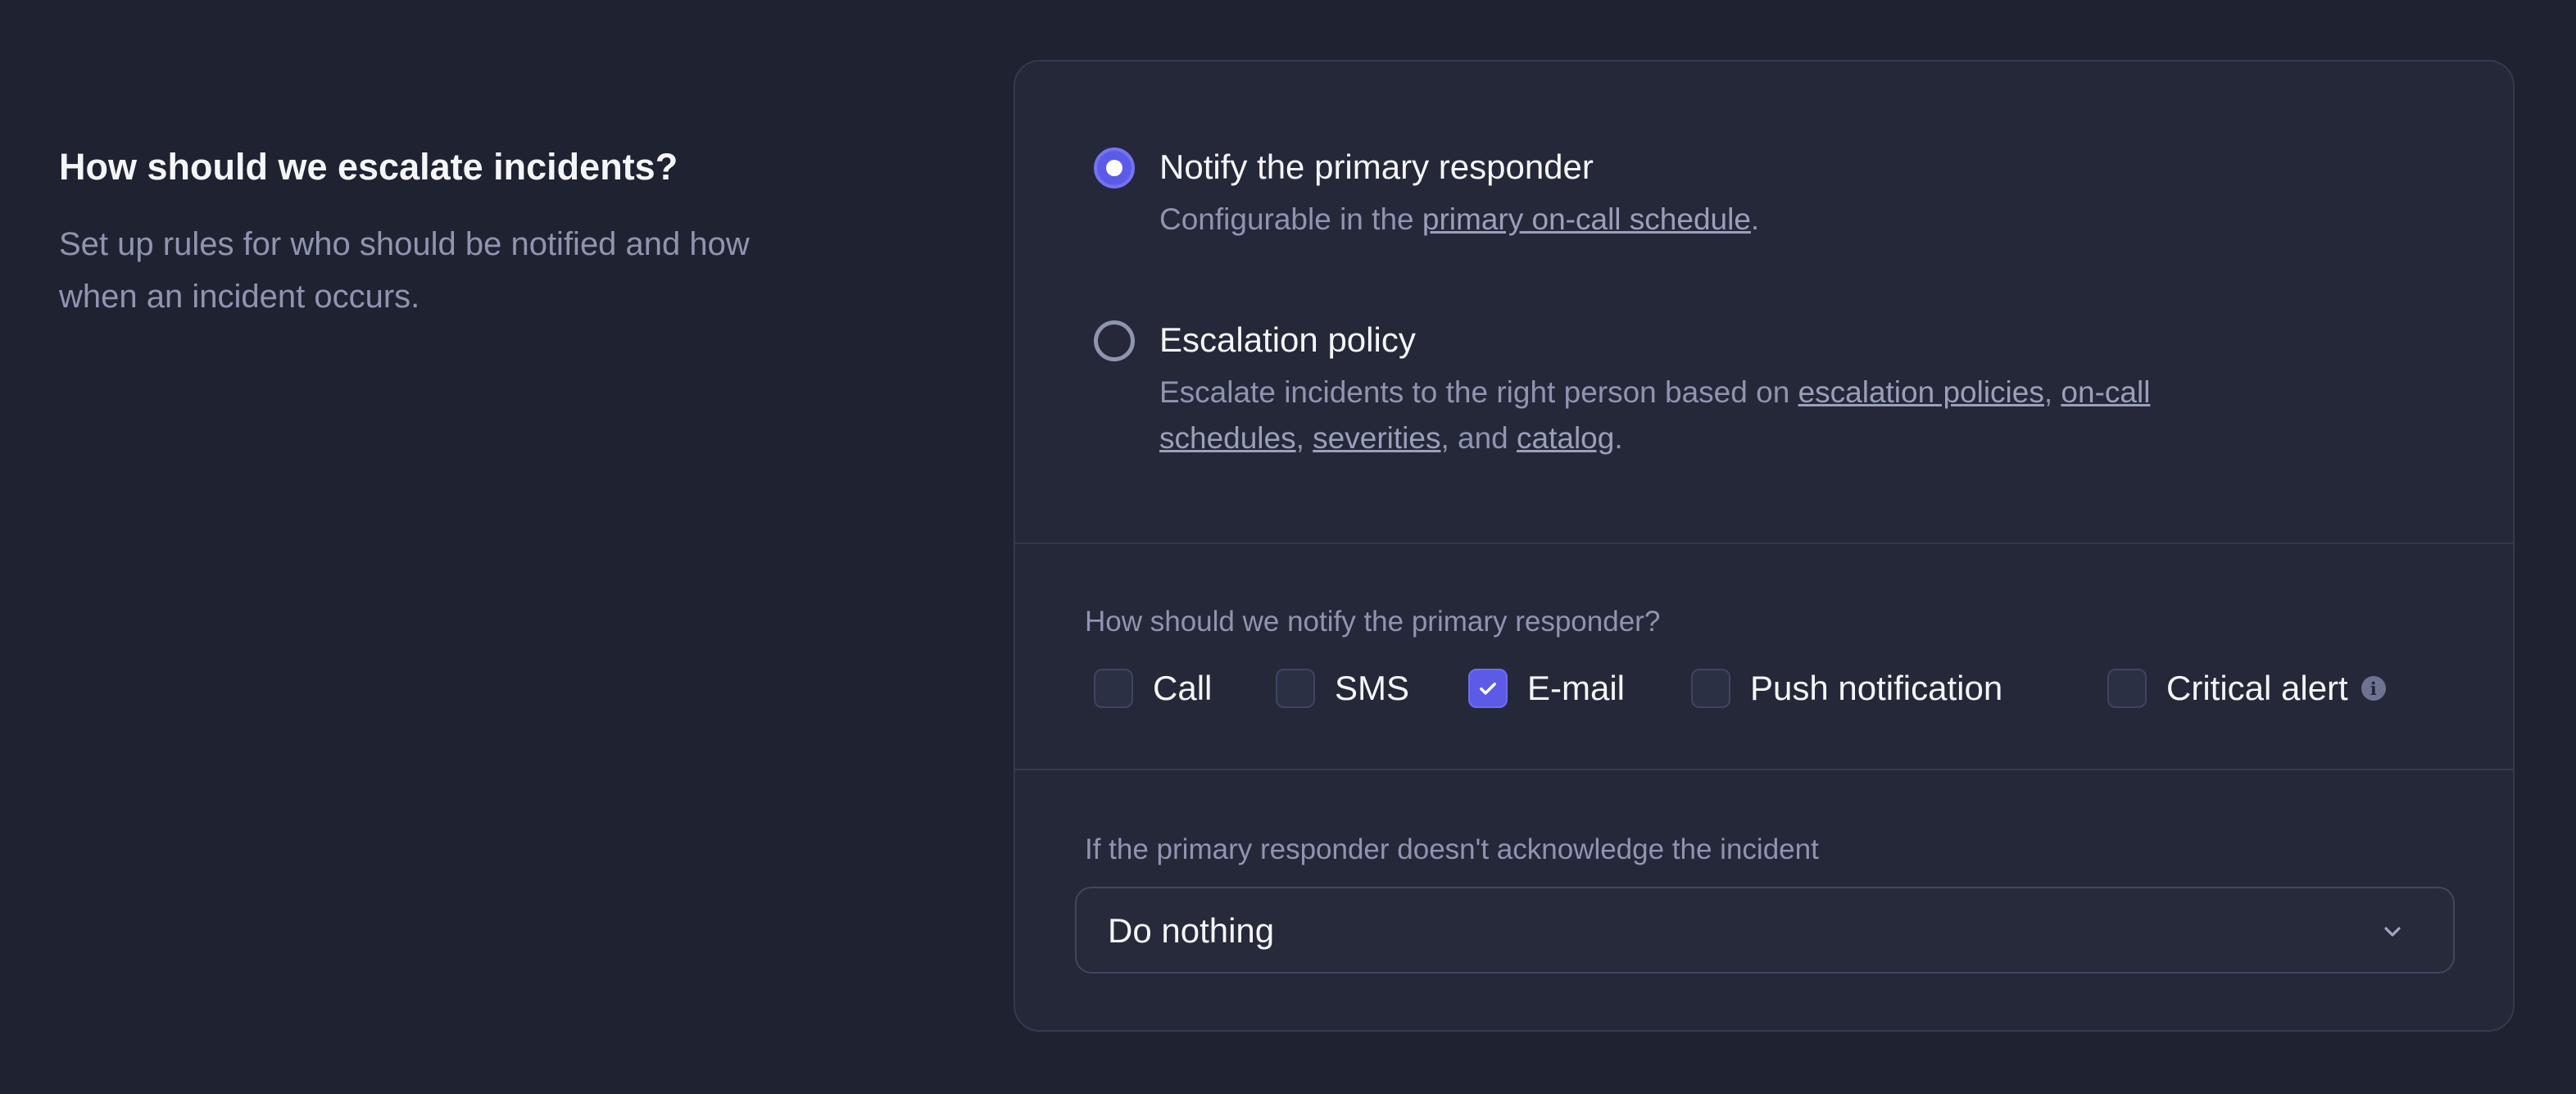 Image resolution: width=2576 pixels, height=1094 pixels. Describe the element at coordinates (1876, 688) in the screenshot. I see `checkbox-push-notification-label: Push notification` at that location.